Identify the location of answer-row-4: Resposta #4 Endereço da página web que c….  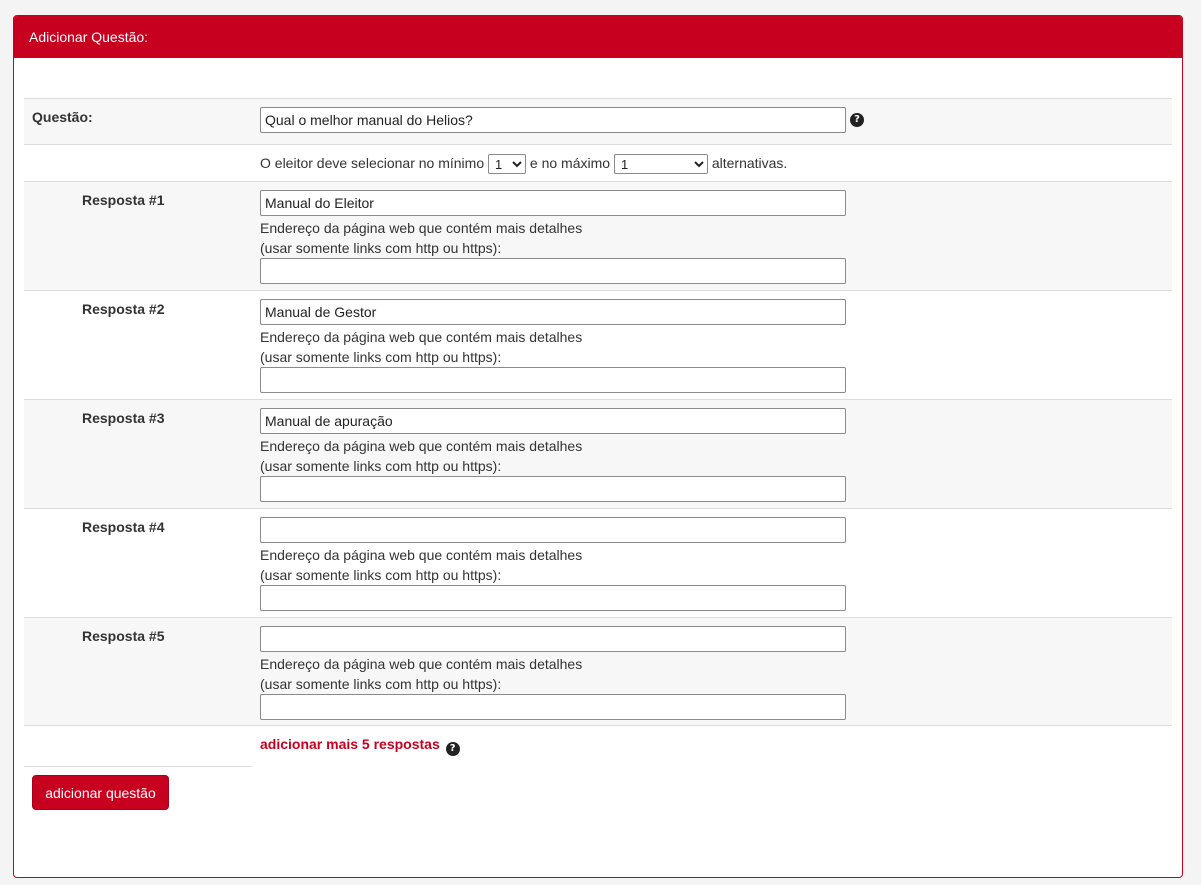
(598, 562).